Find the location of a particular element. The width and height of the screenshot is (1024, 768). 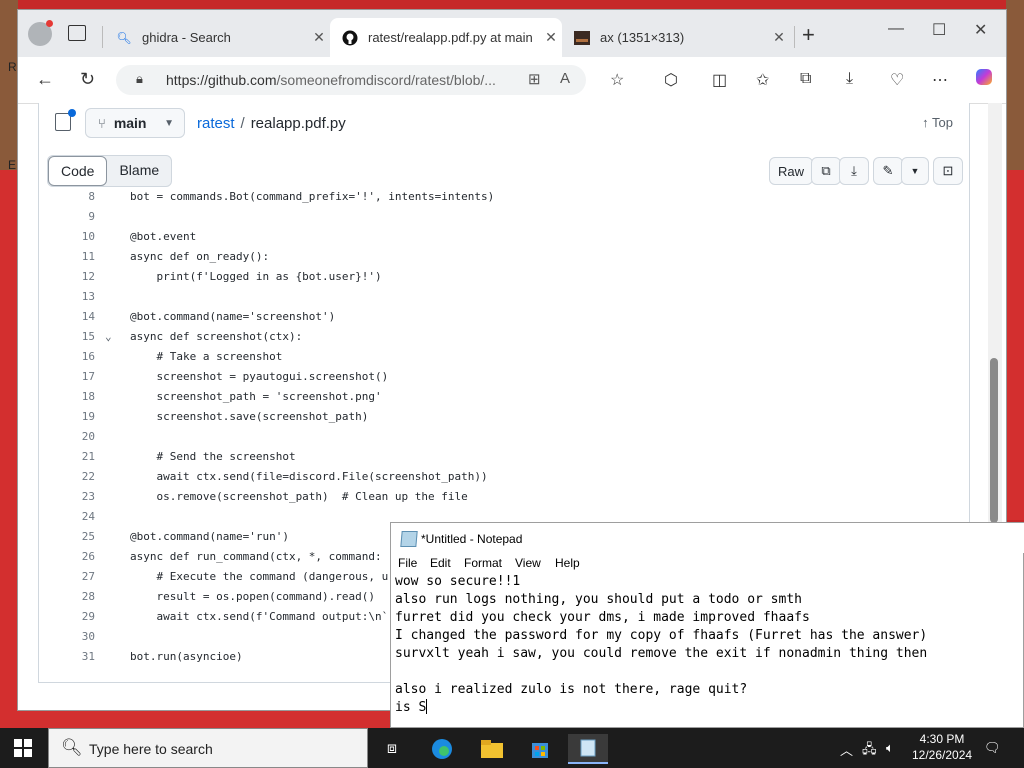

line-number: 11 is located at coordinates (67, 257).